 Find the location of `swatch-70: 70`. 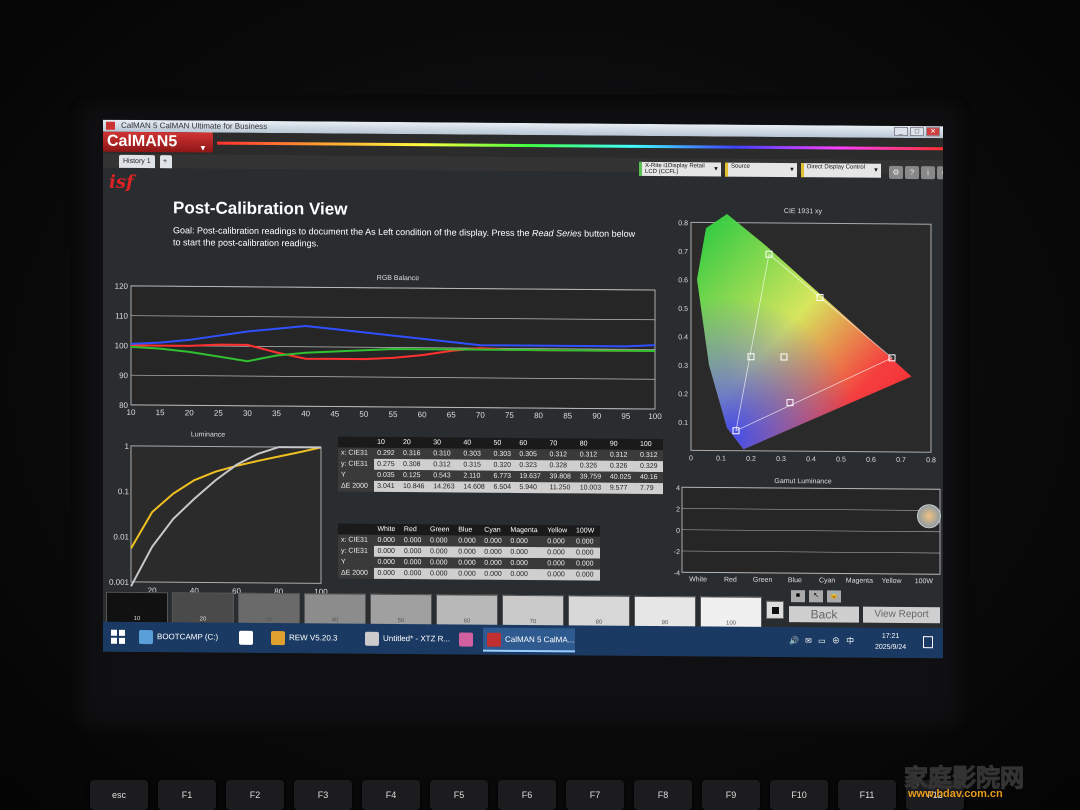

swatch-70: 70 is located at coordinates (533, 611).